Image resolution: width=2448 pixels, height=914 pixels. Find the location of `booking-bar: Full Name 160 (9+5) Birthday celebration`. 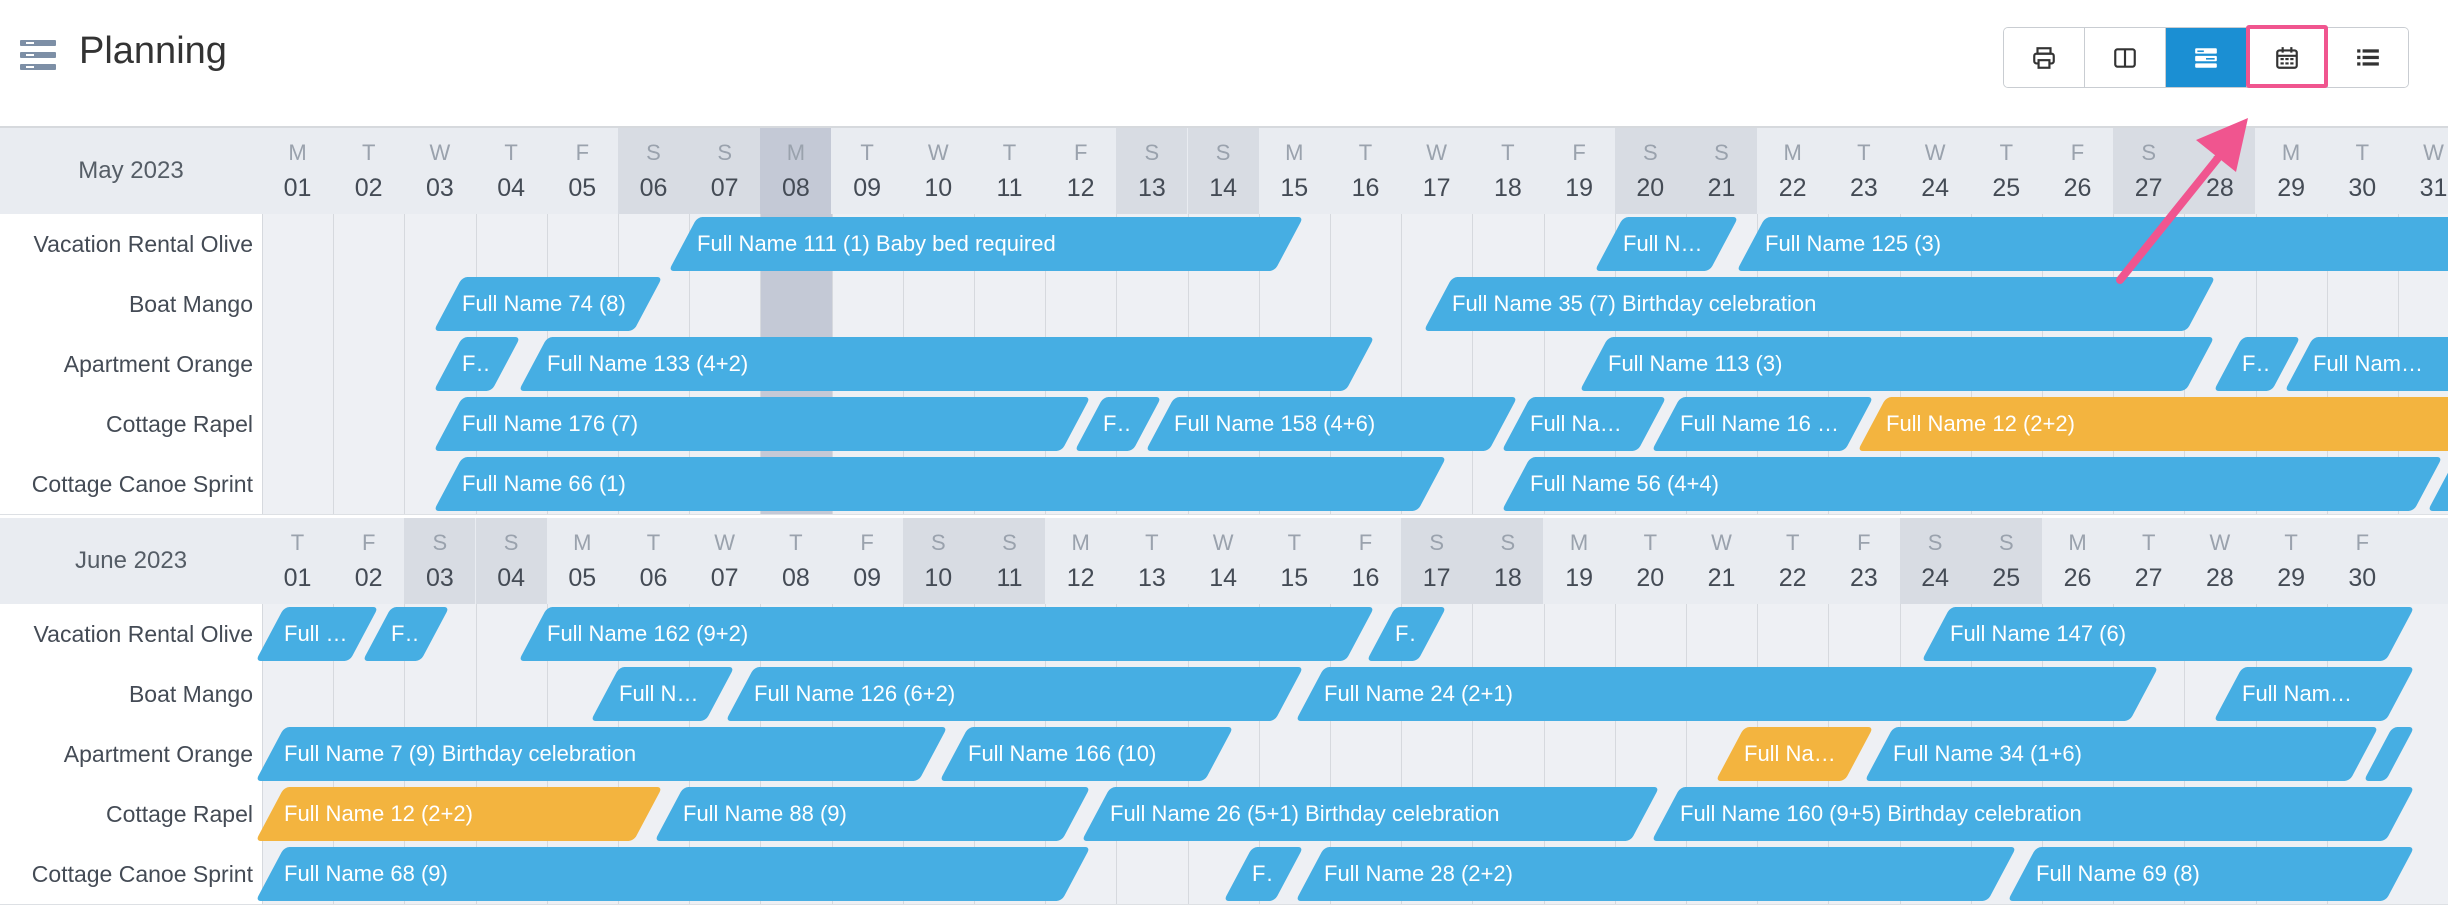

booking-bar: Full Name 160 (9+5) Birthday celebration is located at coordinates (2033, 814).